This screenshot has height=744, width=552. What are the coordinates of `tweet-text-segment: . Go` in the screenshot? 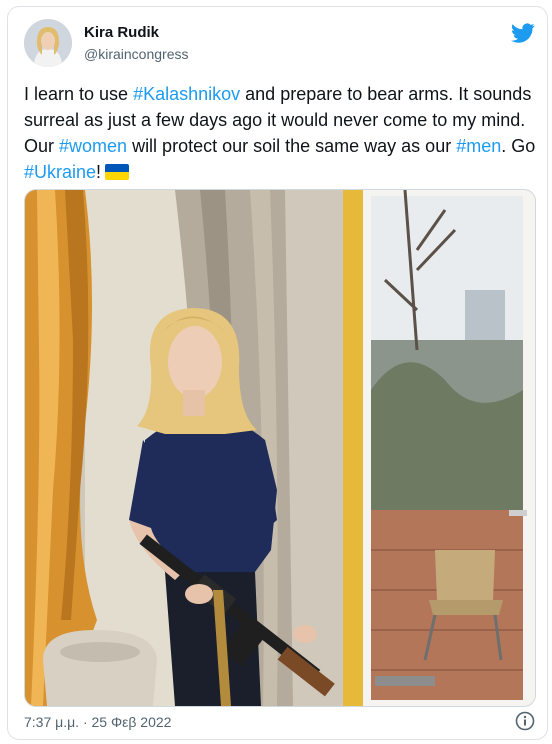 It's located at (518, 146).